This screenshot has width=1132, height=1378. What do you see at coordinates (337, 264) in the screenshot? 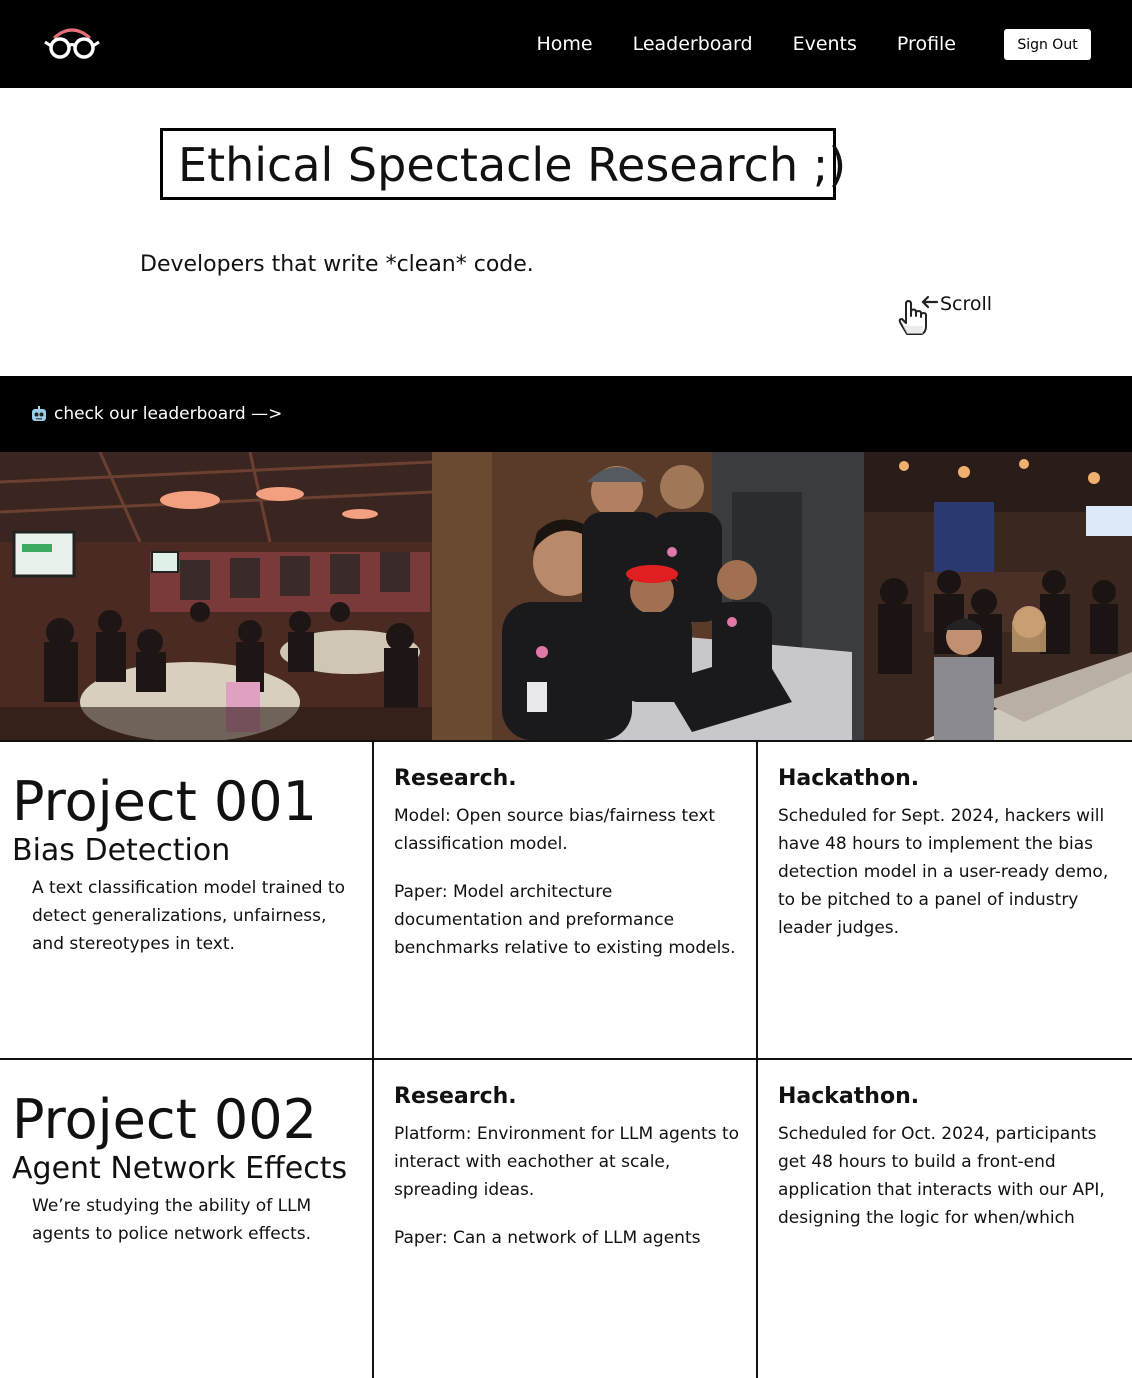
I see `hero-subtitle: Developers that write *clean* code.` at bounding box center [337, 264].